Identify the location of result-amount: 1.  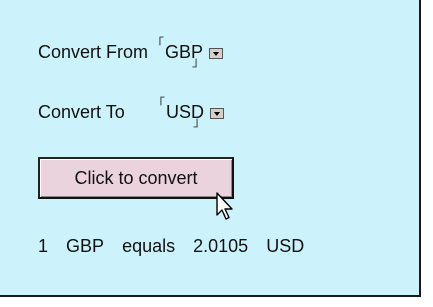
(43, 246).